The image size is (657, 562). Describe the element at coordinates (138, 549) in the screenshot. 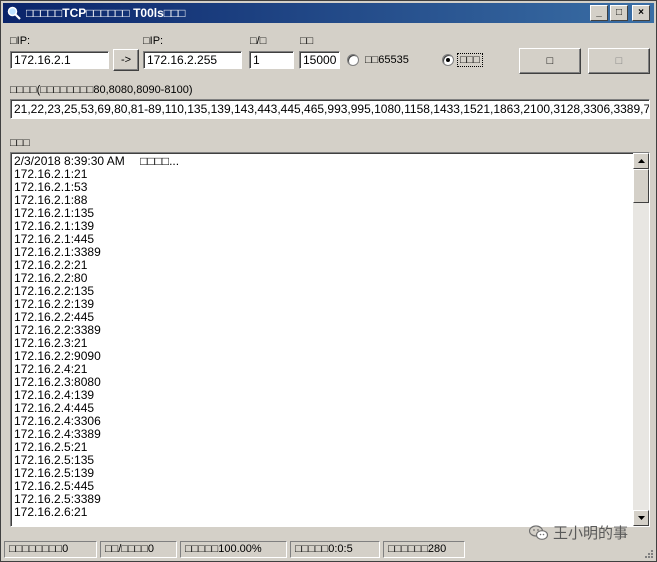

I see `status-panel-2: □□/□□□□0` at that location.